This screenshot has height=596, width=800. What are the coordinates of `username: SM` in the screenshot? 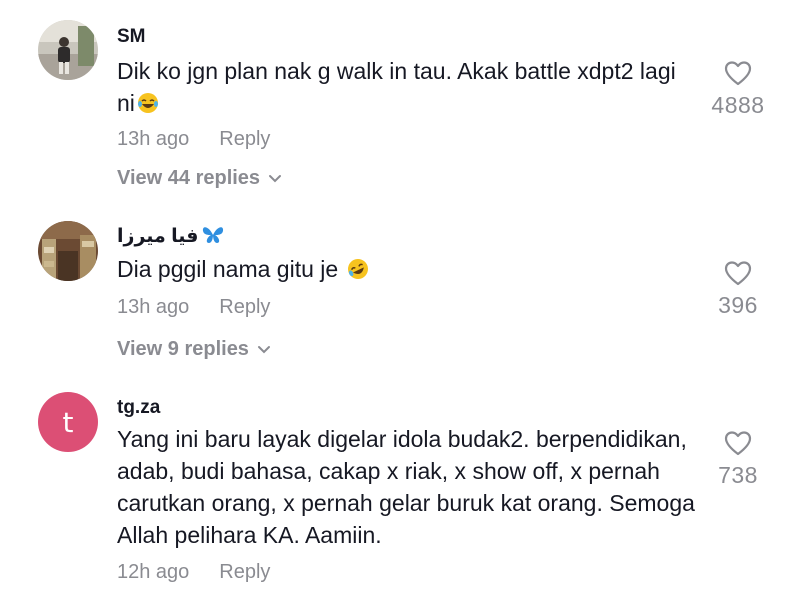 It's located at (131, 37).